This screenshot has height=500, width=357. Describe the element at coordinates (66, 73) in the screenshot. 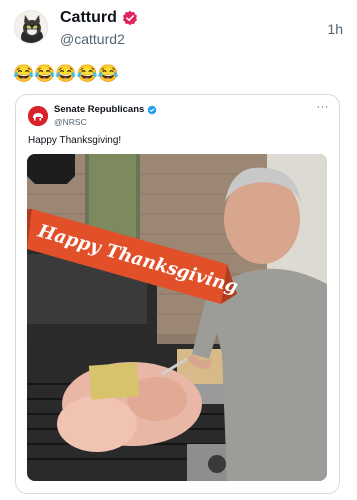

I see `post-text: 😂😂😂😂😂` at that location.